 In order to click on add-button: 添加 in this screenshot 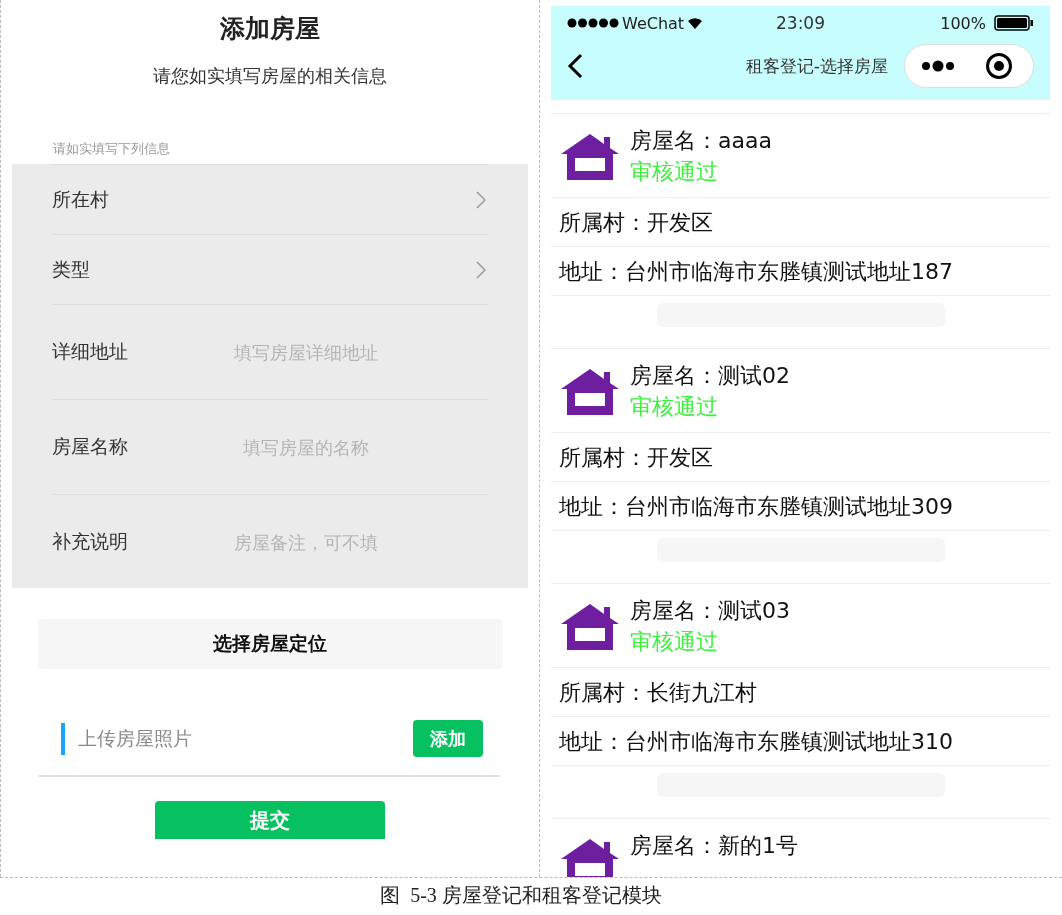, I will do `click(448, 738)`.